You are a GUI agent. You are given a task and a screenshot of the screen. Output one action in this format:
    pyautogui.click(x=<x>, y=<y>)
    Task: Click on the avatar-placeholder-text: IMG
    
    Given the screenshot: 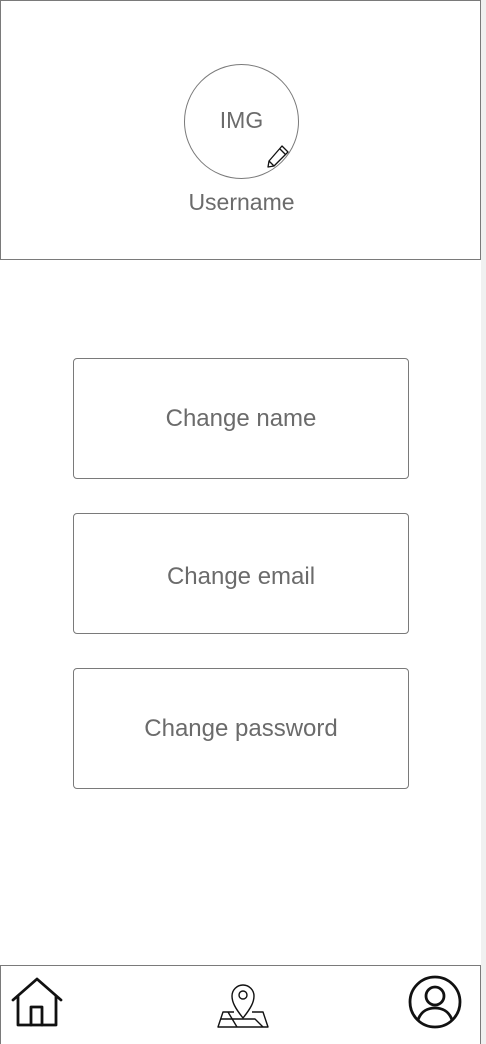 What is the action you would take?
    pyautogui.click(x=241, y=120)
    